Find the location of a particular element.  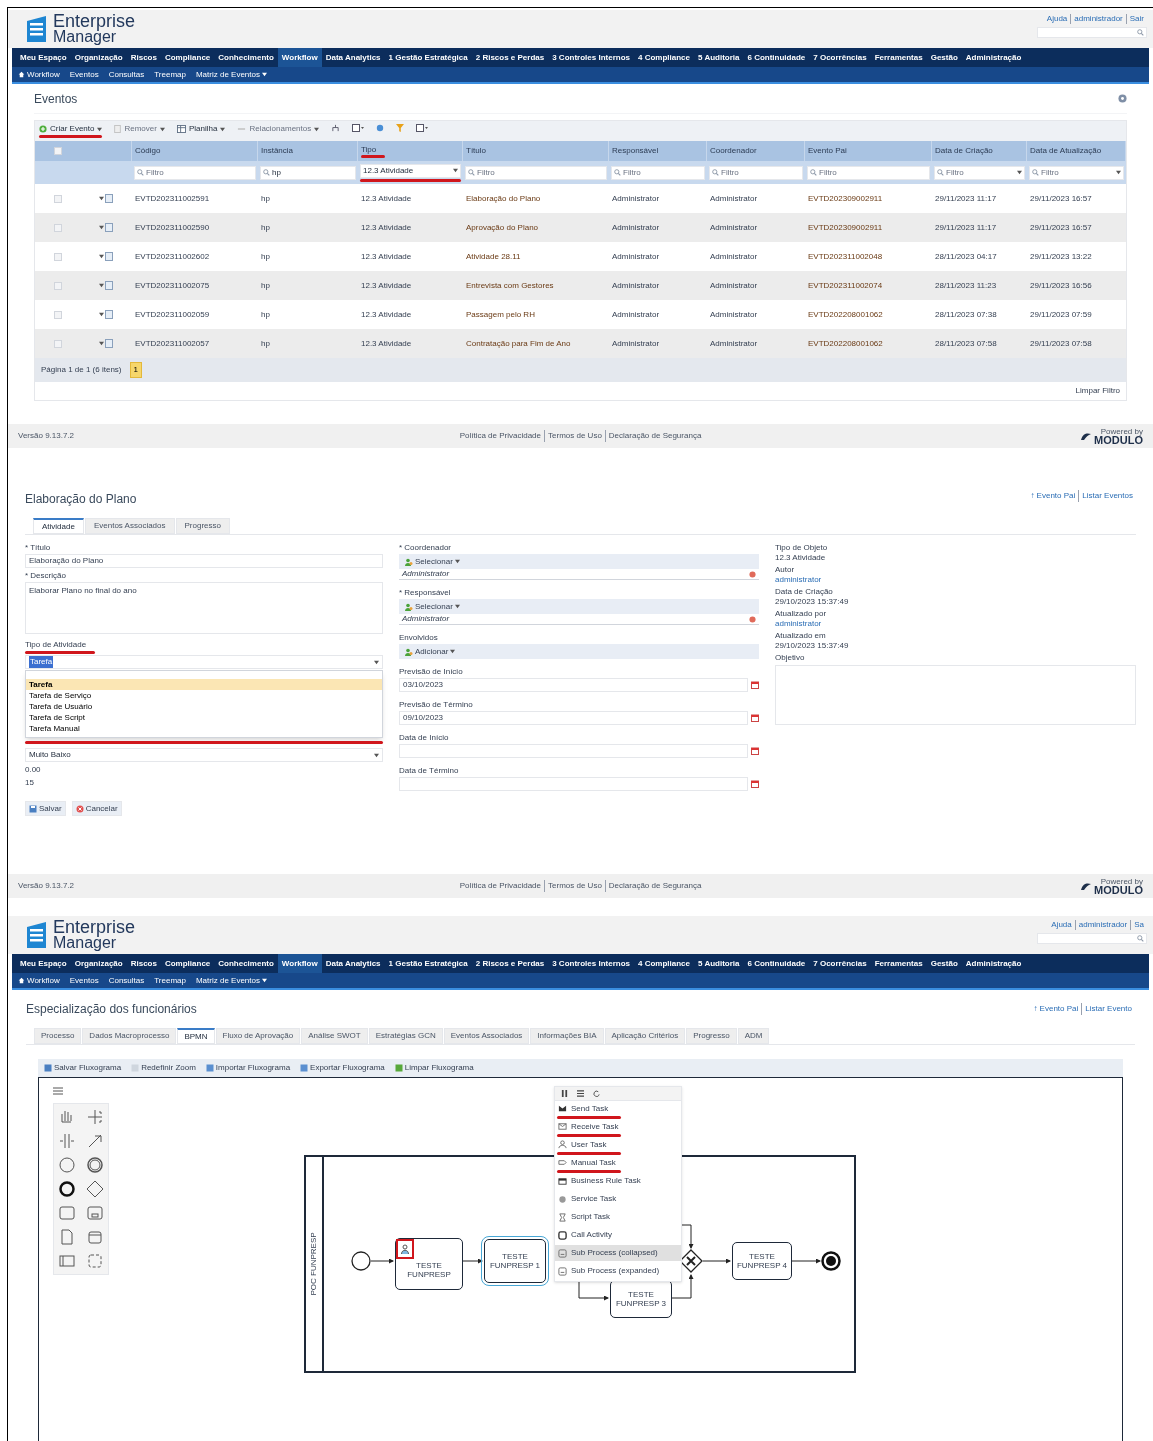

menu-tab: Administração is located at coordinates (993, 963).